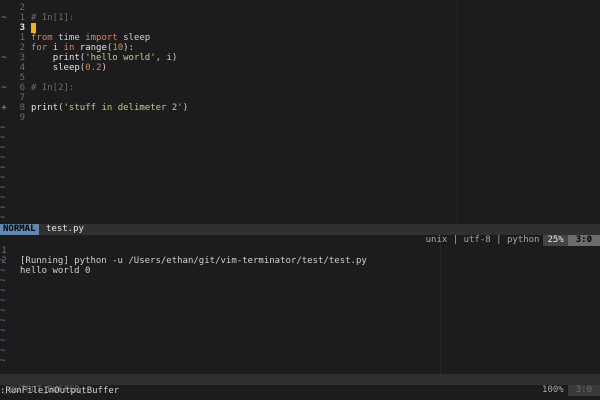 This screenshot has width=600, height=400. I want to click on line-number: 8, so click(22, 108).